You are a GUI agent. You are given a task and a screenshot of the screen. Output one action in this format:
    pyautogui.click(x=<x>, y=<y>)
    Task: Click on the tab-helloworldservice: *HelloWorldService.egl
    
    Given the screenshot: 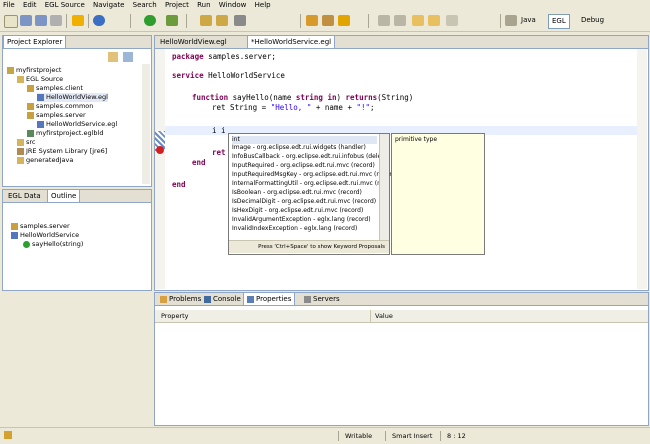 What is the action you would take?
    pyautogui.click(x=291, y=41)
    